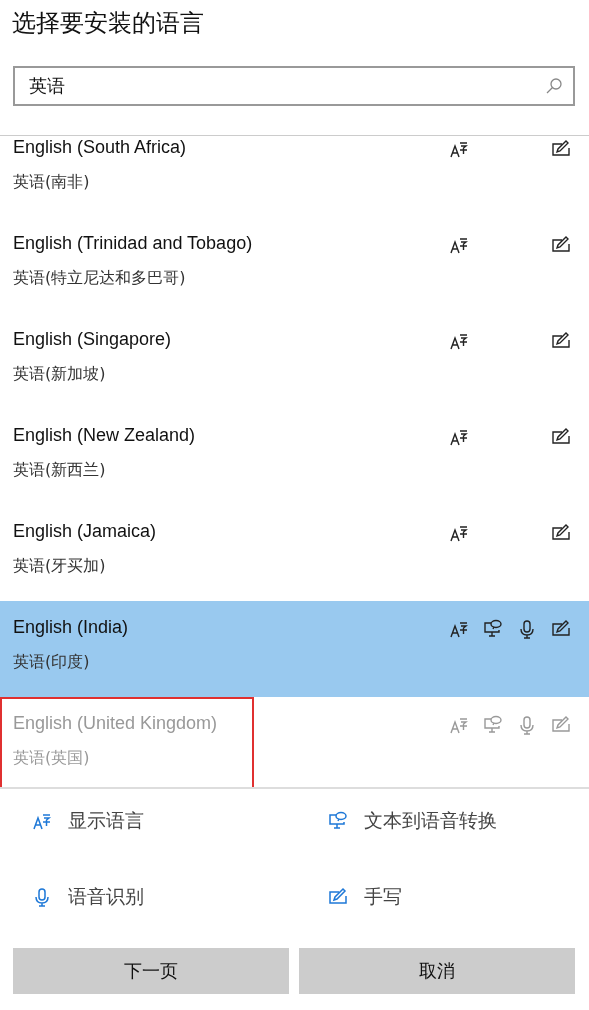 Image resolution: width=589 pixels, height=1010 pixels. Describe the element at coordinates (294, 553) in the screenshot. I see `language-item: English (Jamaica) 英语(牙买加)` at that location.